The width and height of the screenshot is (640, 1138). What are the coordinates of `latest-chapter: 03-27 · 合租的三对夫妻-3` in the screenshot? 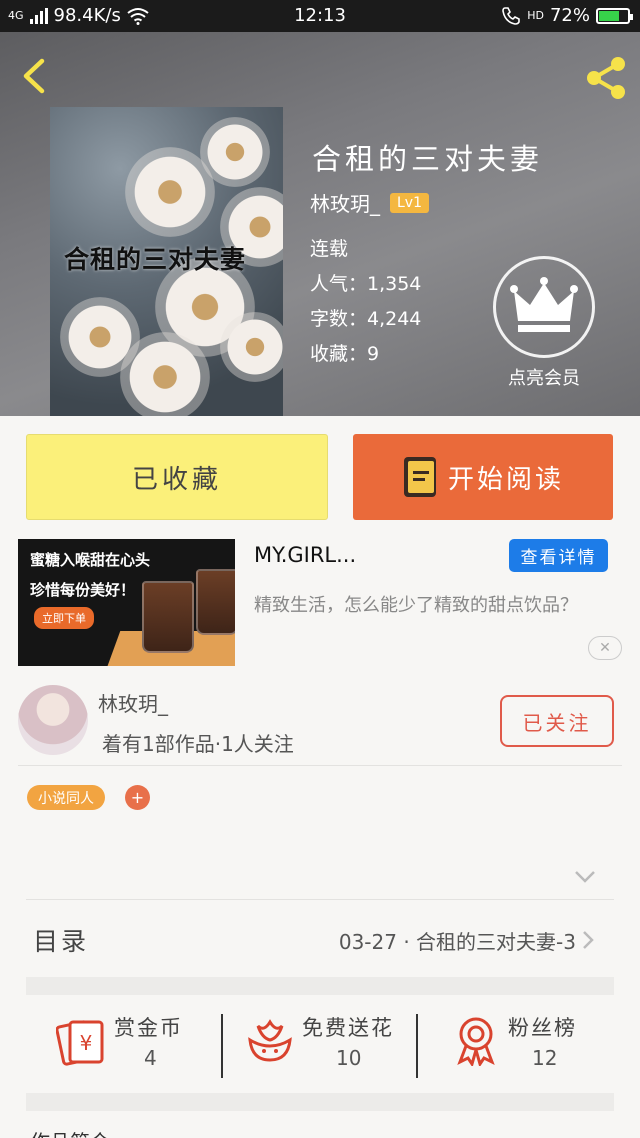 It's located at (457, 940).